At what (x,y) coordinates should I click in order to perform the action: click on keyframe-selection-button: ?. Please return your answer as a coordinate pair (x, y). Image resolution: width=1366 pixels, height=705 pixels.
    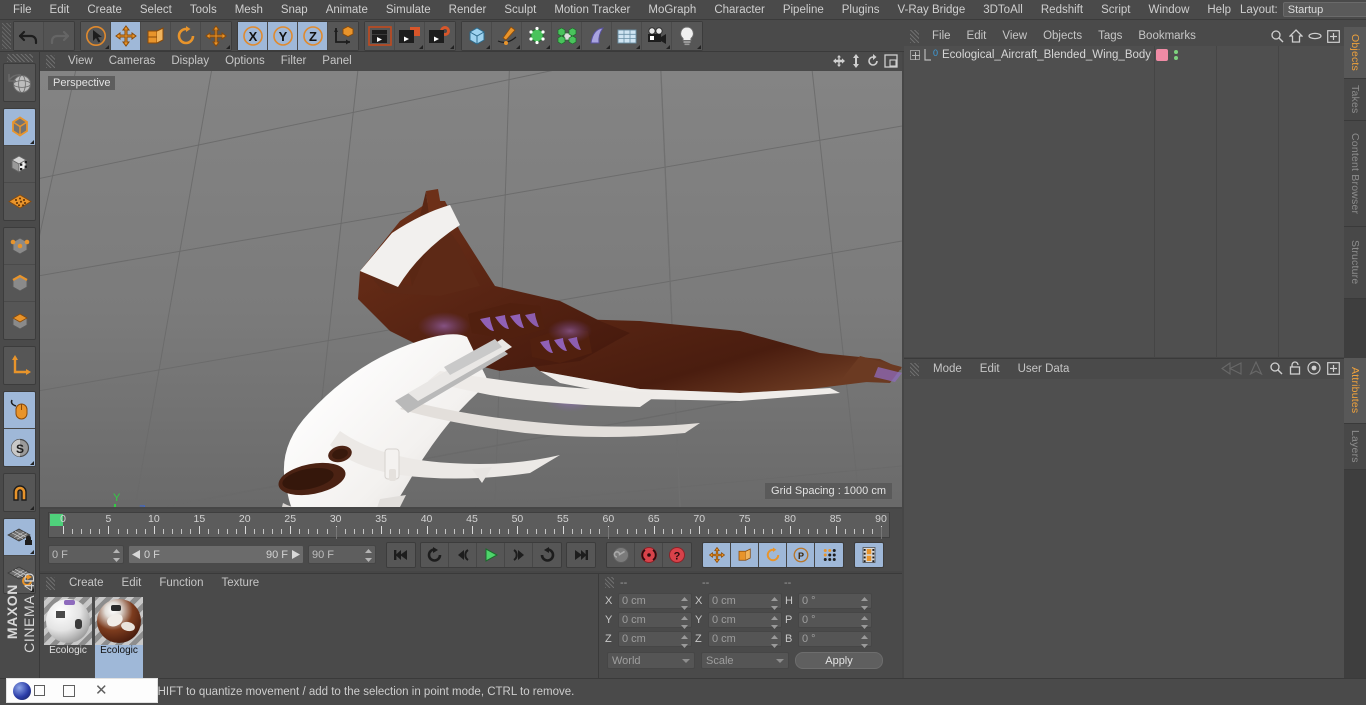
    Looking at the image, I should click on (677, 554).